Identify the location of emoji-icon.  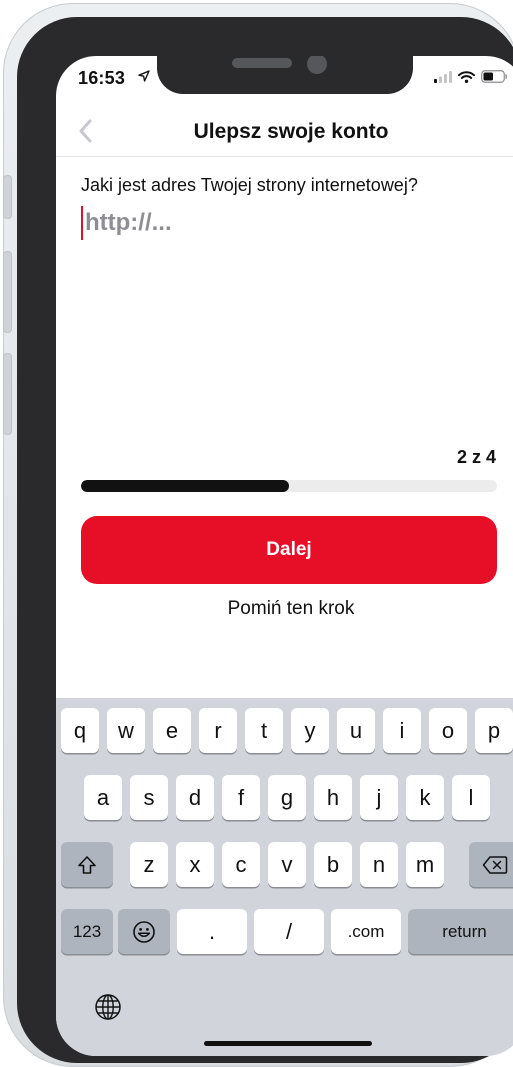
(144, 931).